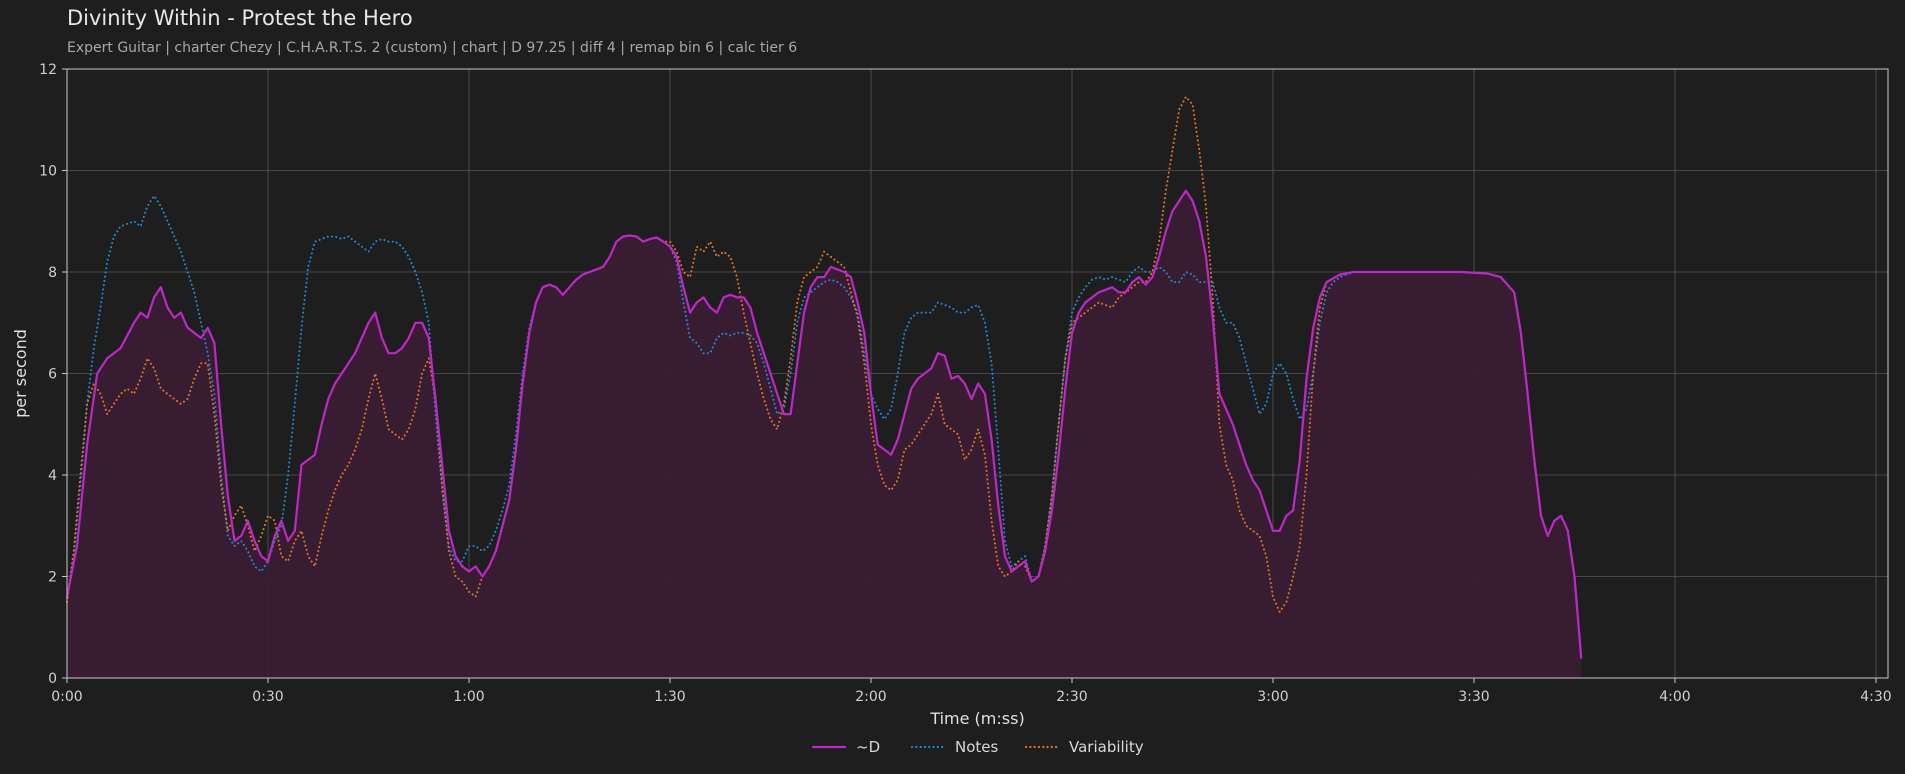 The image size is (1905, 774). Describe the element at coordinates (52, 476) in the screenshot. I see `y-tick-label: 4` at that location.